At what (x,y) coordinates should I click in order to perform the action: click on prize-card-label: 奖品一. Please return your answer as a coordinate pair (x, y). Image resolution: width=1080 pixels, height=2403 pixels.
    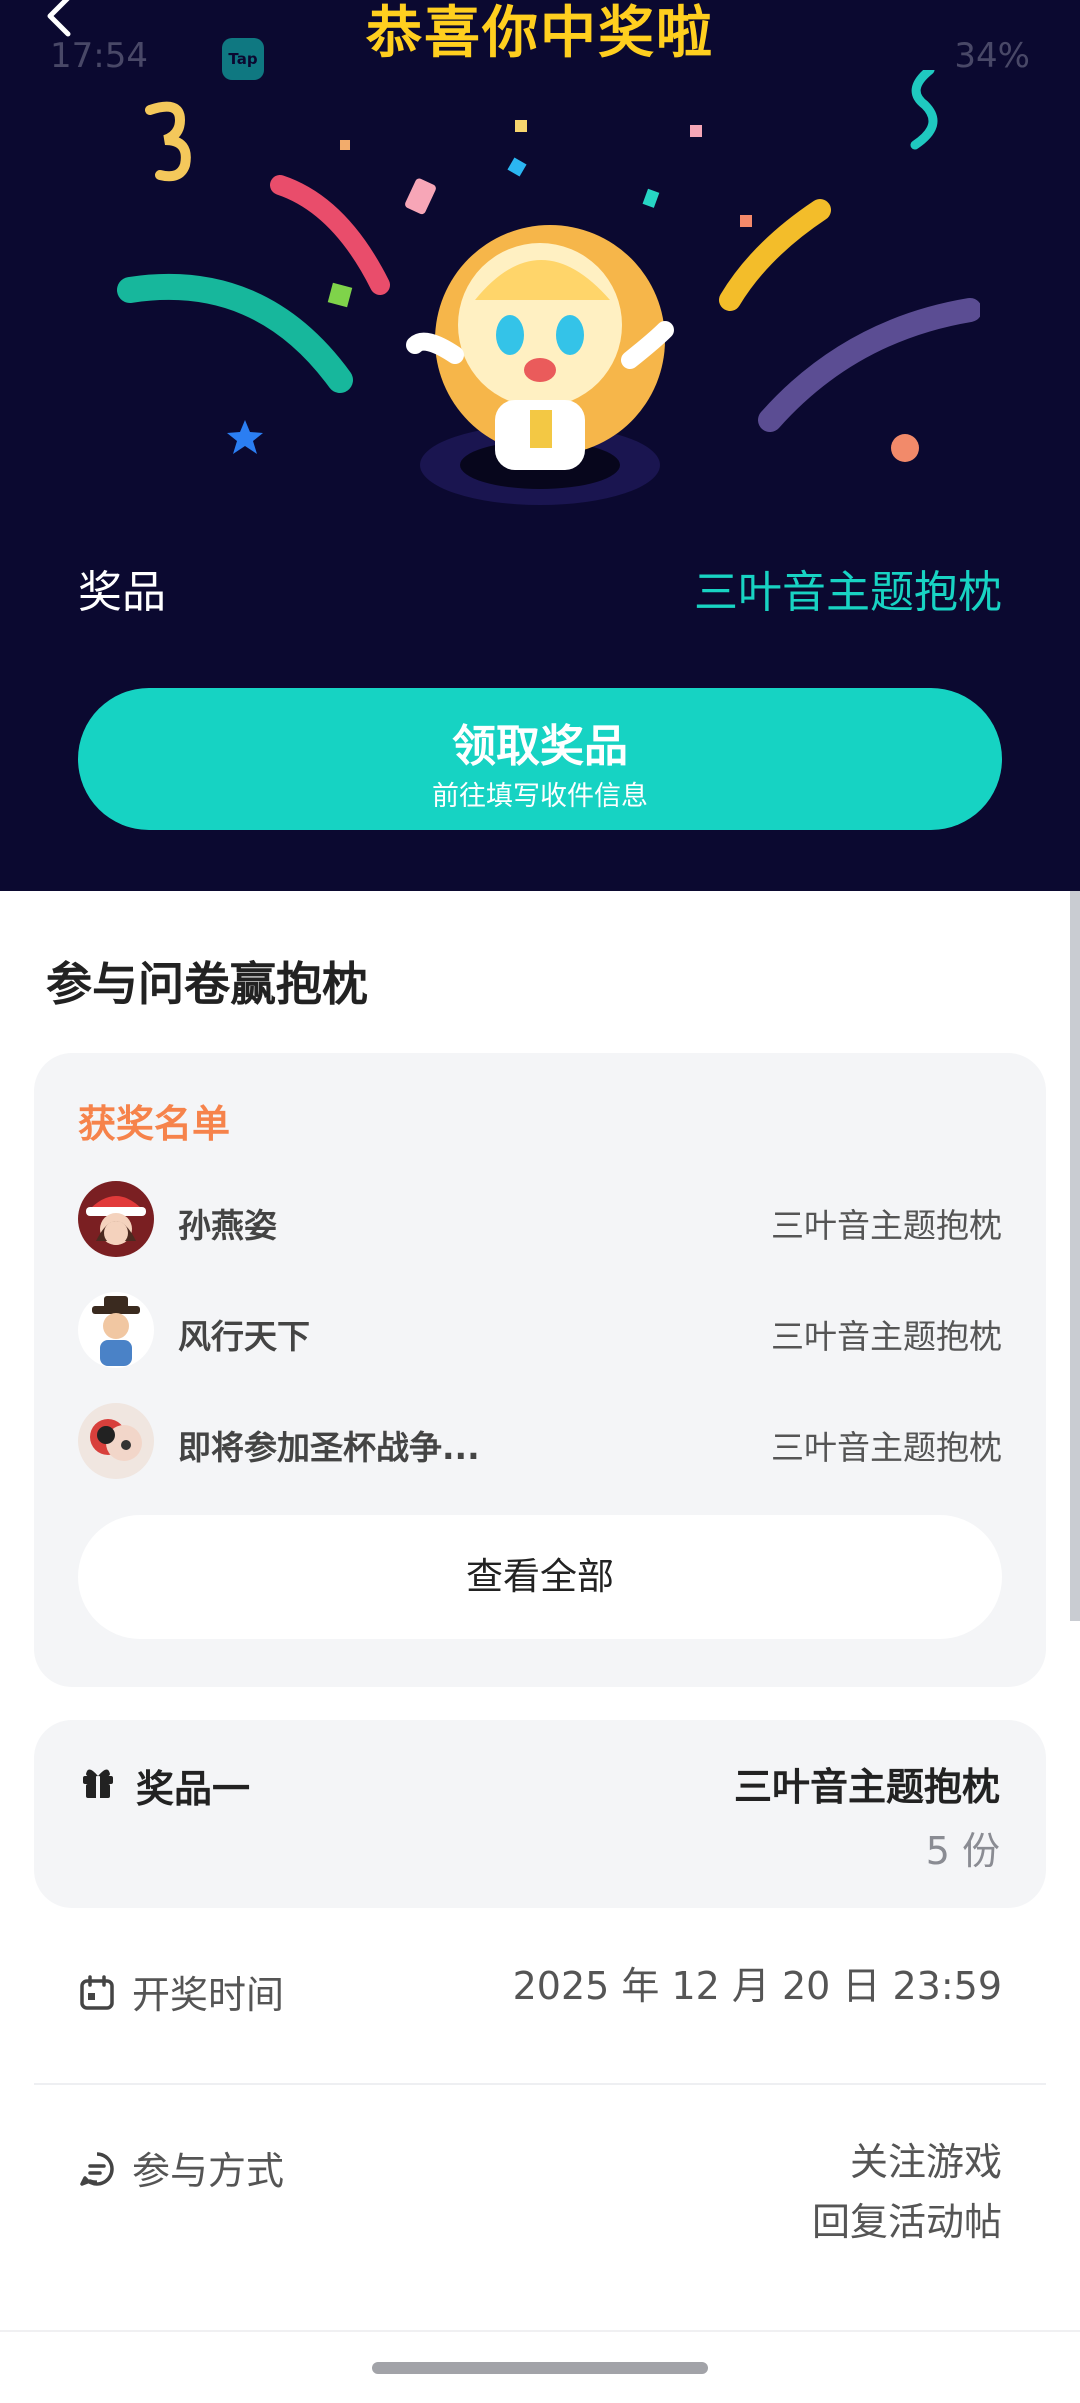
    Looking at the image, I should click on (166, 1785).